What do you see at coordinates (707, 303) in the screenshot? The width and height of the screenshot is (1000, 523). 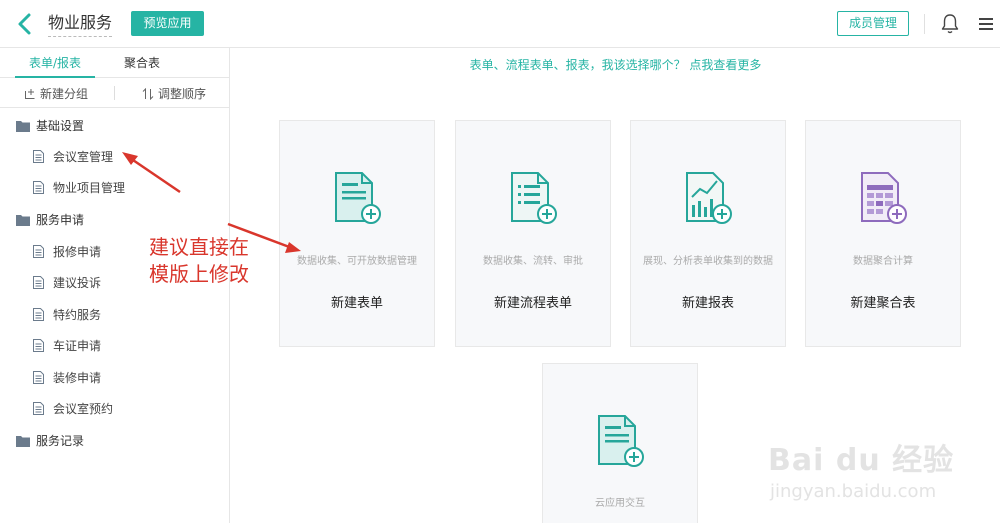 I see `card-title: 新建报表` at bounding box center [707, 303].